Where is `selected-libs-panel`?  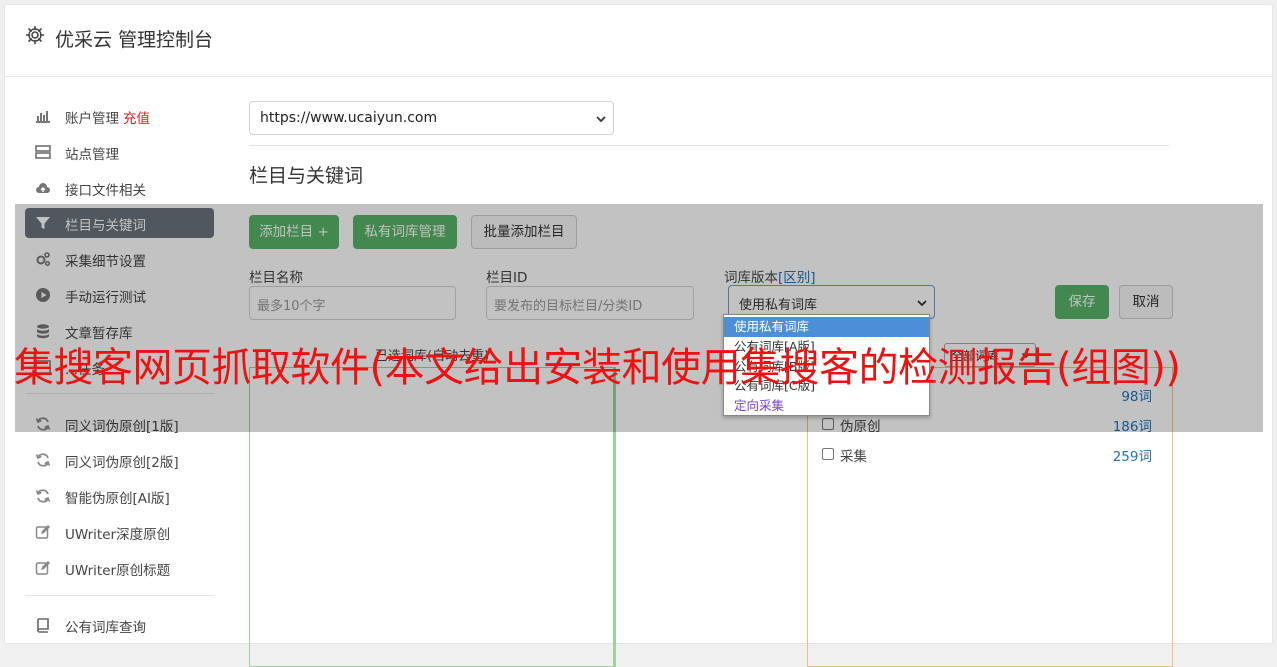
selected-libs-panel is located at coordinates (431, 517).